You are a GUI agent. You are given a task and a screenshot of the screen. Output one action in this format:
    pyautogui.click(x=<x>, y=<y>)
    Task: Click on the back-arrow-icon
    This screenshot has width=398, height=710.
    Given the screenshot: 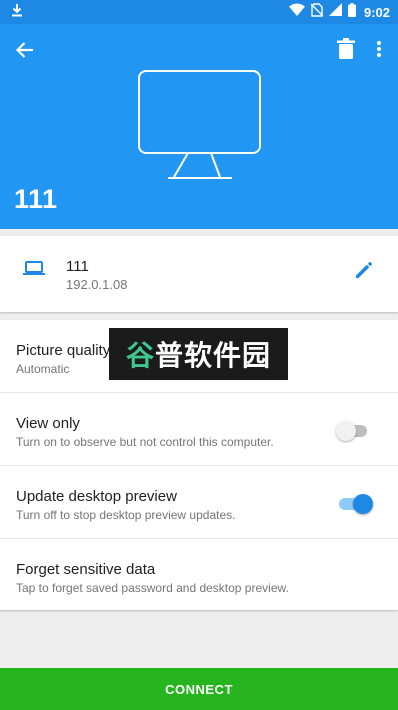 What is the action you would take?
    pyautogui.click(x=25, y=50)
    